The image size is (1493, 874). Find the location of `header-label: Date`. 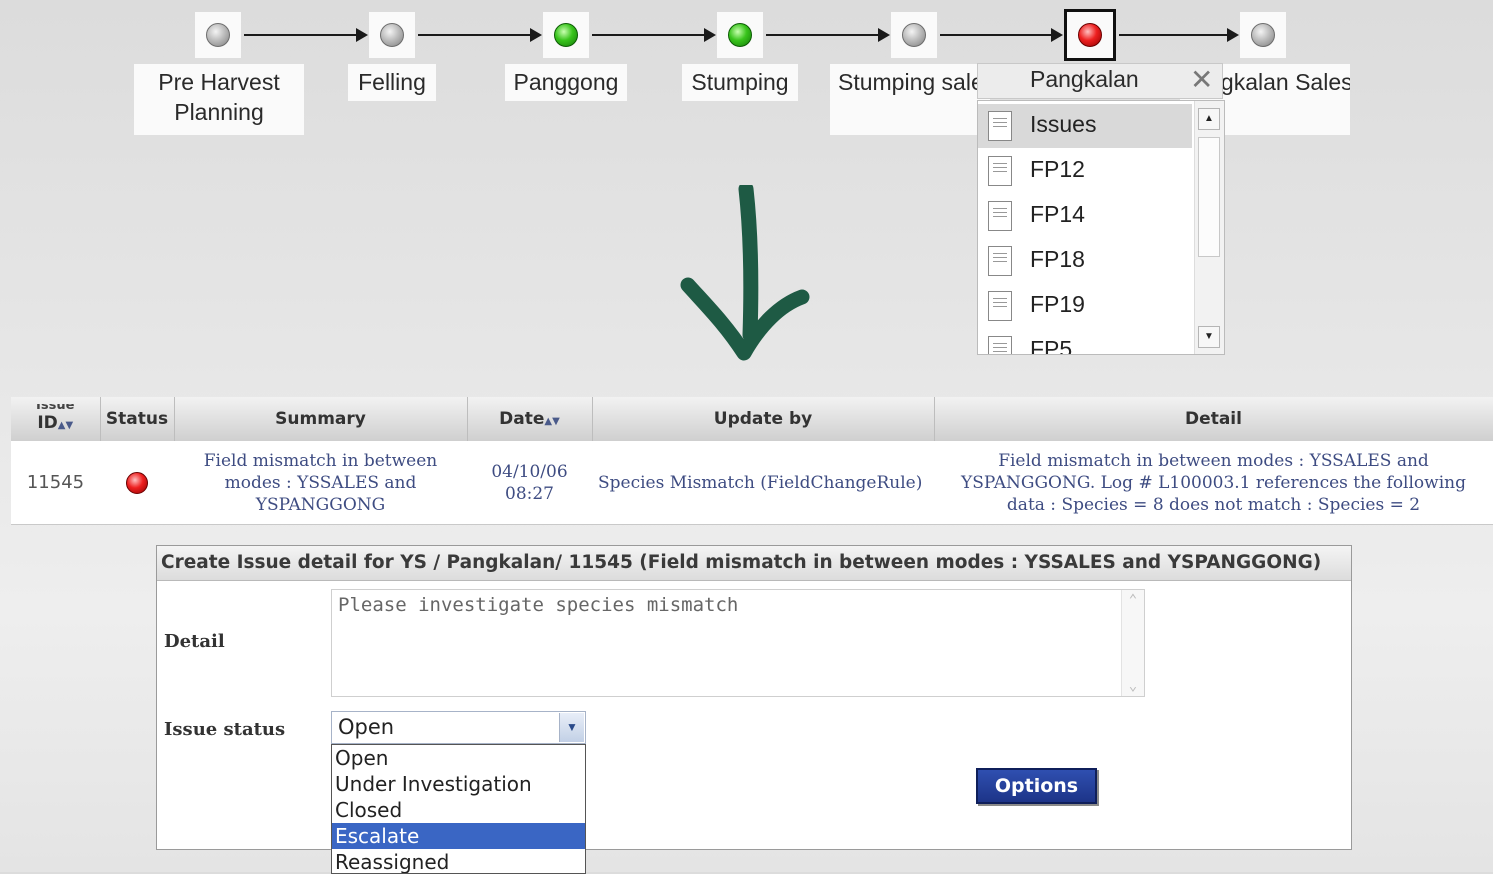

header-label: Date is located at coordinates (522, 419).